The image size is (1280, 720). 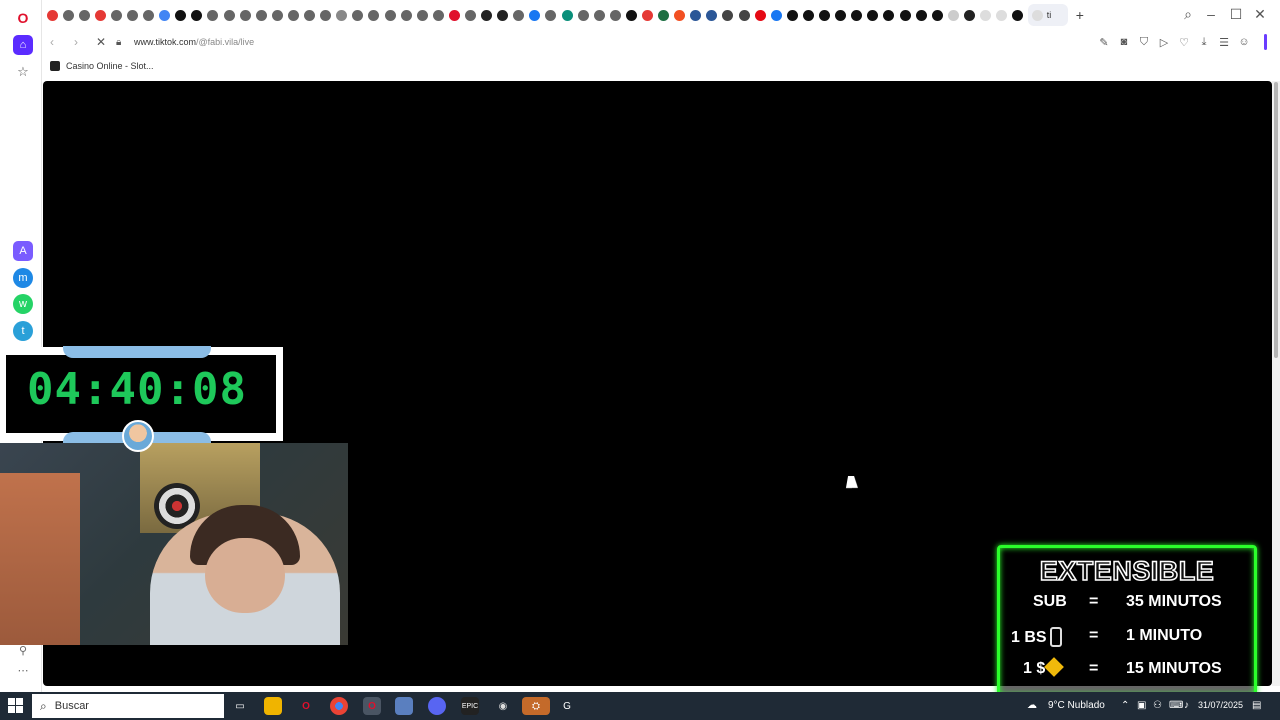 I want to click on telegram-icon: t, so click(x=23, y=331).